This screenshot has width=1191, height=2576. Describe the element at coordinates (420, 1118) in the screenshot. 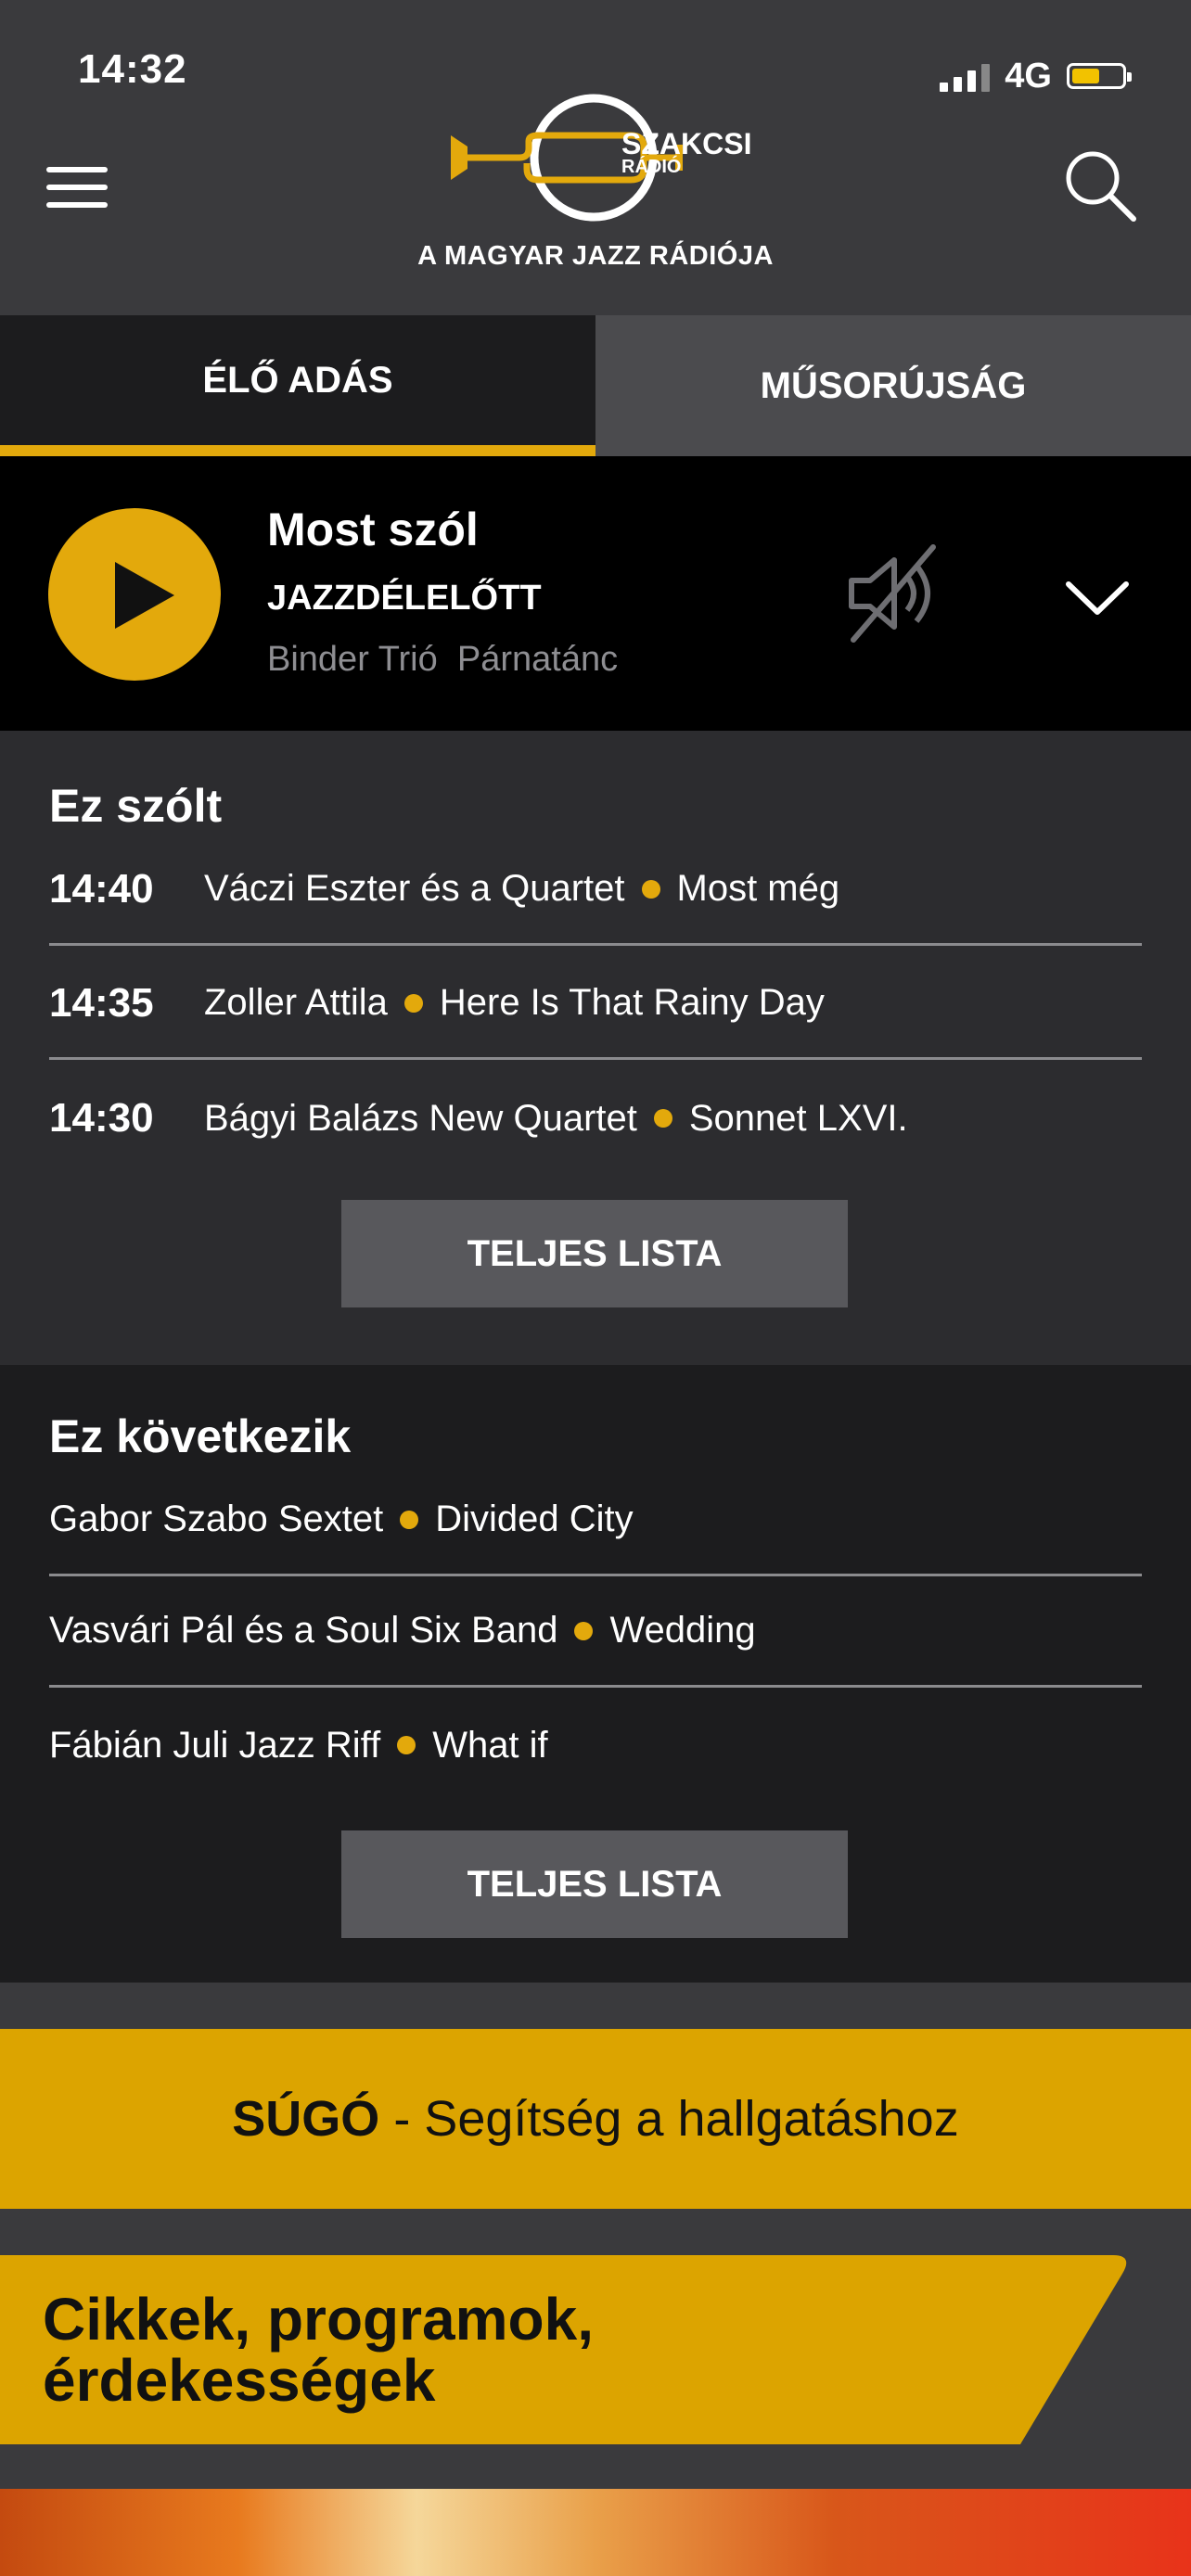

I see `played-artist: Bágyi Balázs New Quartet` at that location.